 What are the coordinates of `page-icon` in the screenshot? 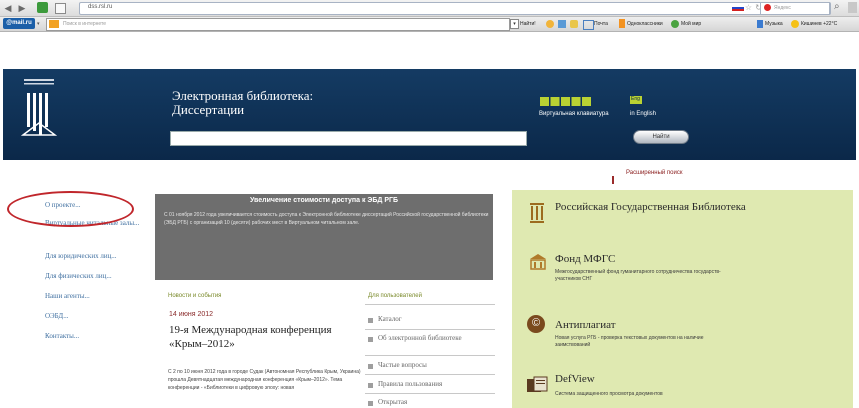 It's located at (60, 8).